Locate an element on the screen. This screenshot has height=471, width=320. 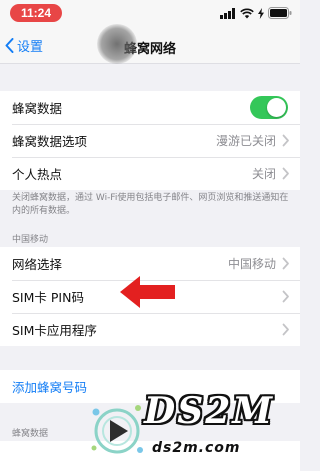
add-plan-label: 添加蜂窝号码 is located at coordinates (50, 387).